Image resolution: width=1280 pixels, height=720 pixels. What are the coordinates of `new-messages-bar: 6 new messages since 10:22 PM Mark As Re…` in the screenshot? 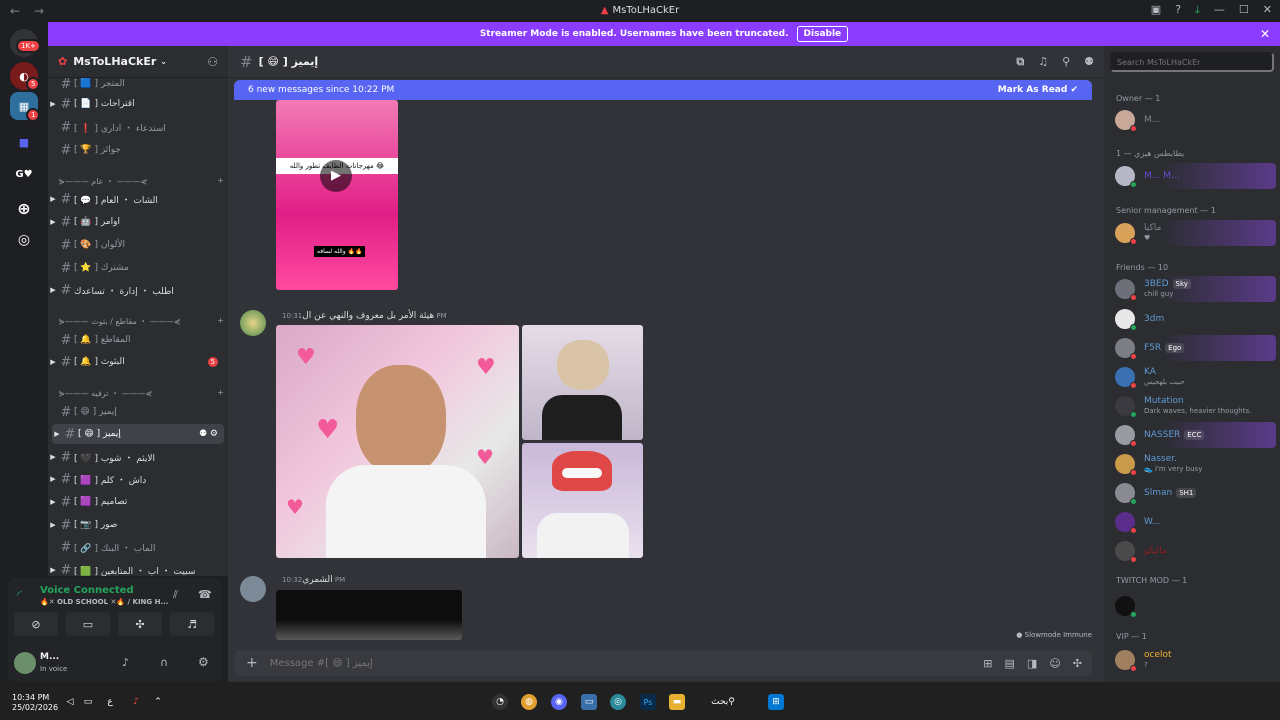 It's located at (663, 90).